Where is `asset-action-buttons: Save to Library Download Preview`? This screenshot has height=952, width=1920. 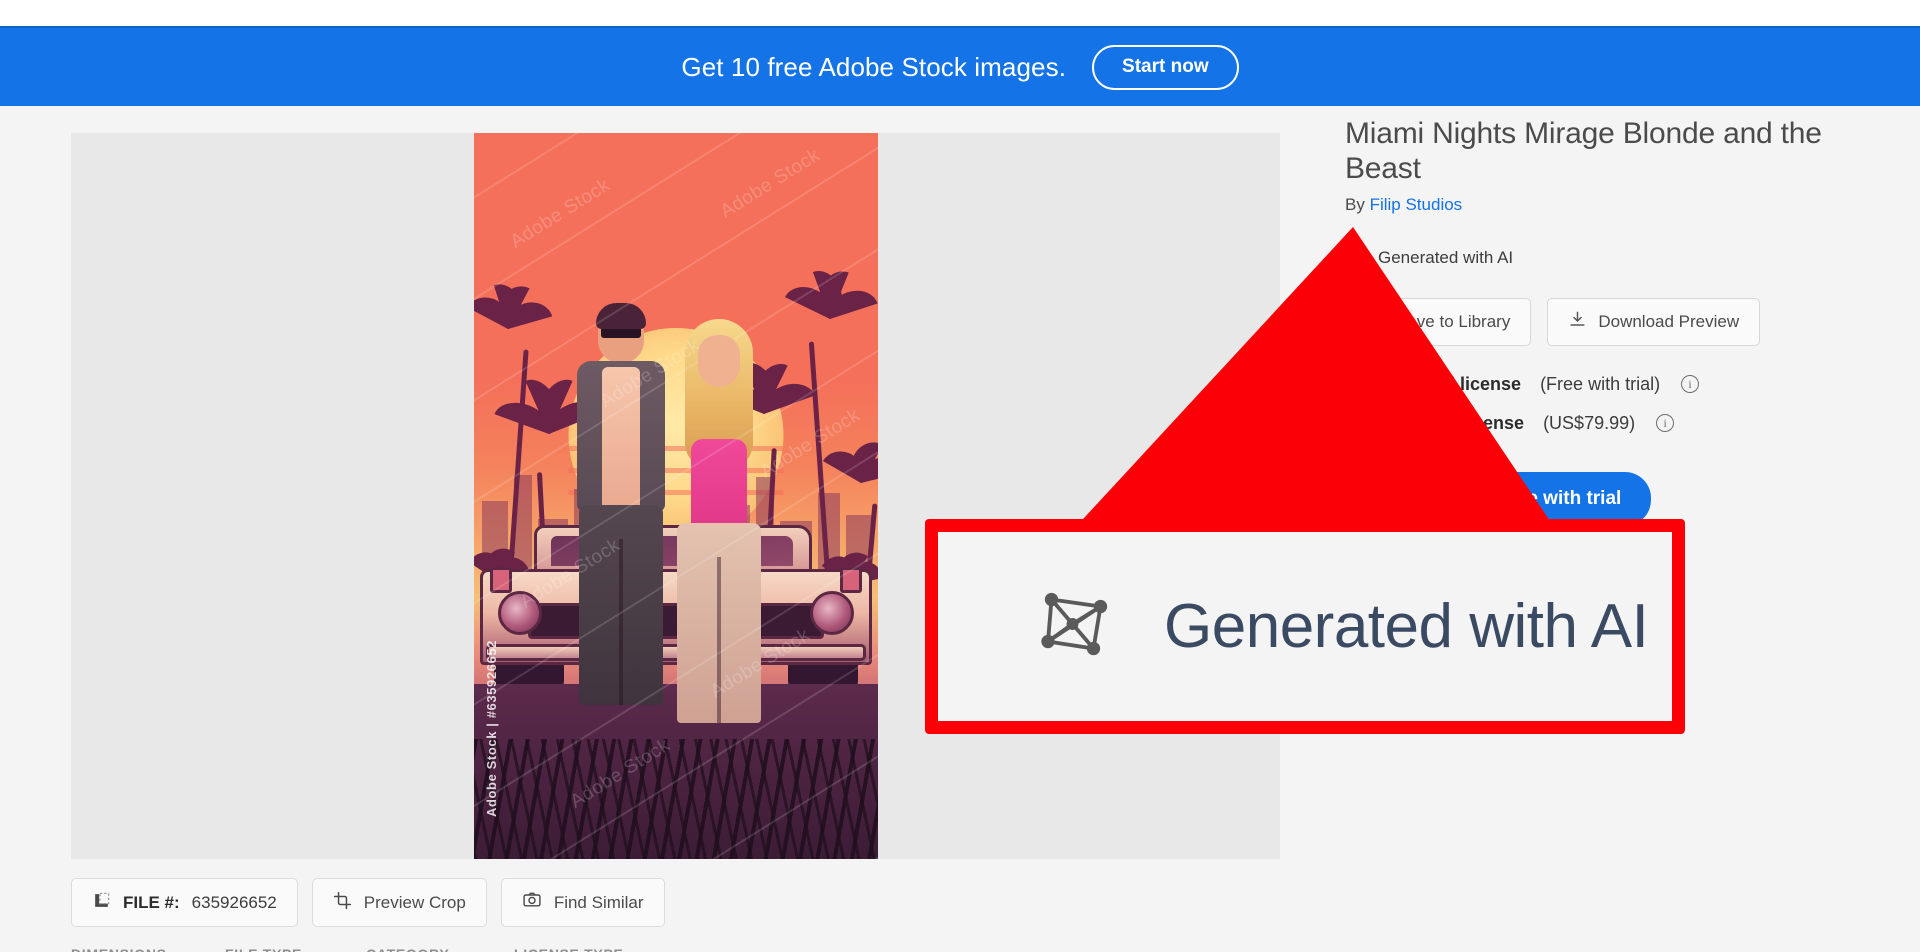
asset-action-buttons: Save to Library Download Preview is located at coordinates (1615, 321).